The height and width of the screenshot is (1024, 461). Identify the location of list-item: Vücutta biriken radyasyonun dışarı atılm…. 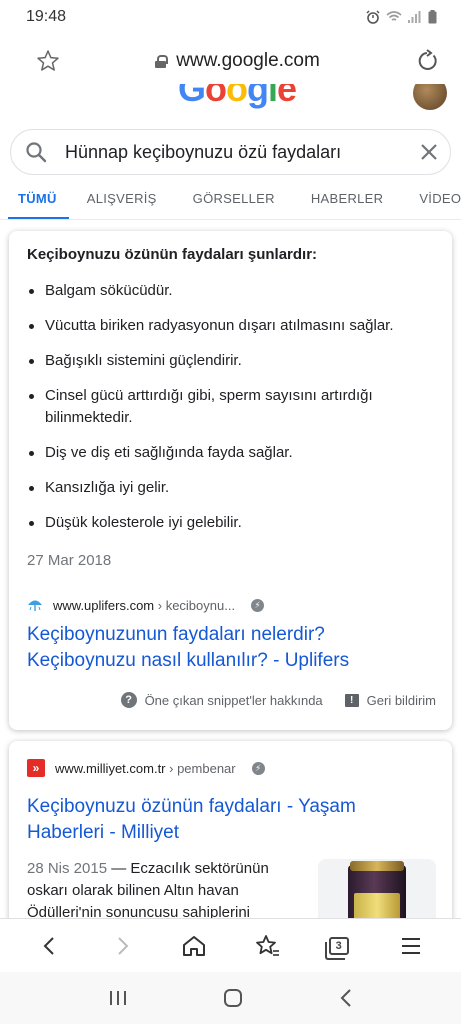
(232, 326).